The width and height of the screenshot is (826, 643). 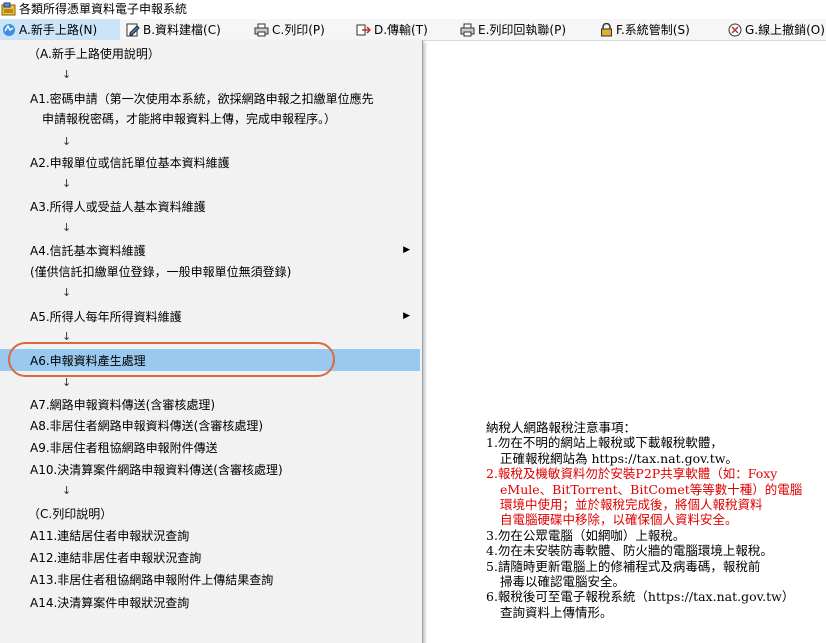 I want to click on menu-data-entry: B.資料建檔(C), so click(x=173, y=29).